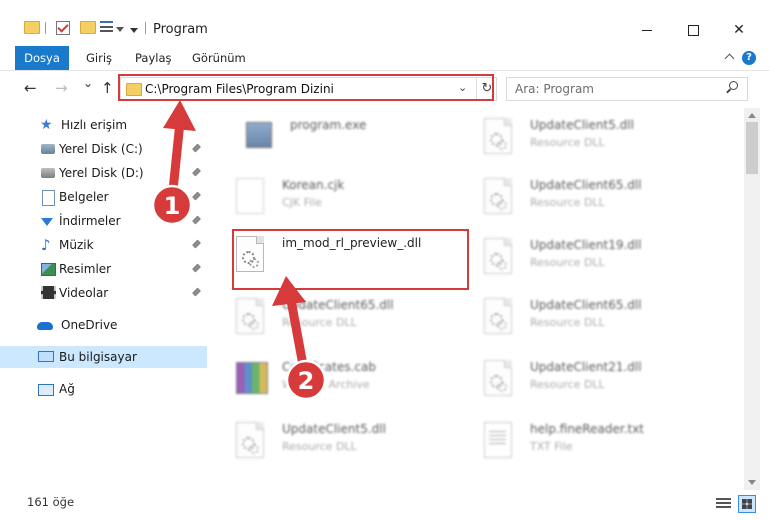  I want to click on sidebar-item-network: Ağ, so click(103, 389).